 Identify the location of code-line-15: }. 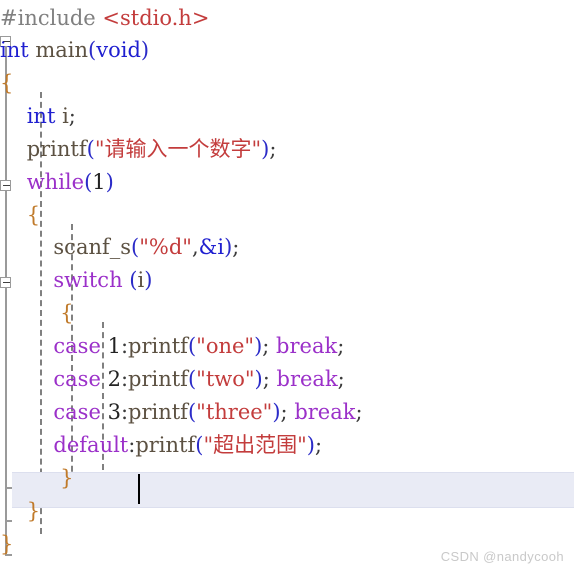
(36, 478).